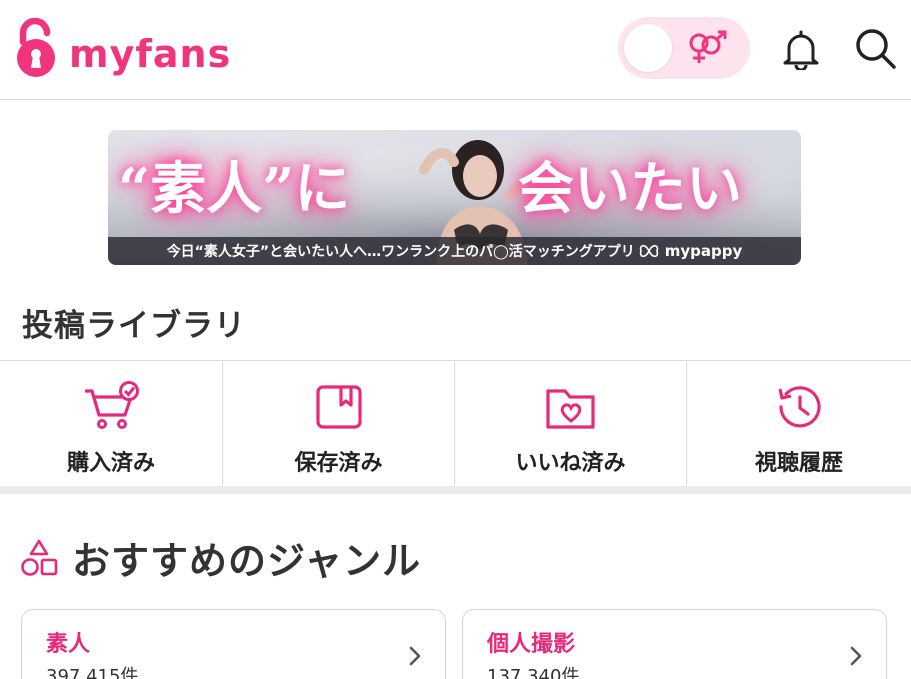  Describe the element at coordinates (92, 672) in the screenshot. I see `genre-count: 397,415件` at that location.